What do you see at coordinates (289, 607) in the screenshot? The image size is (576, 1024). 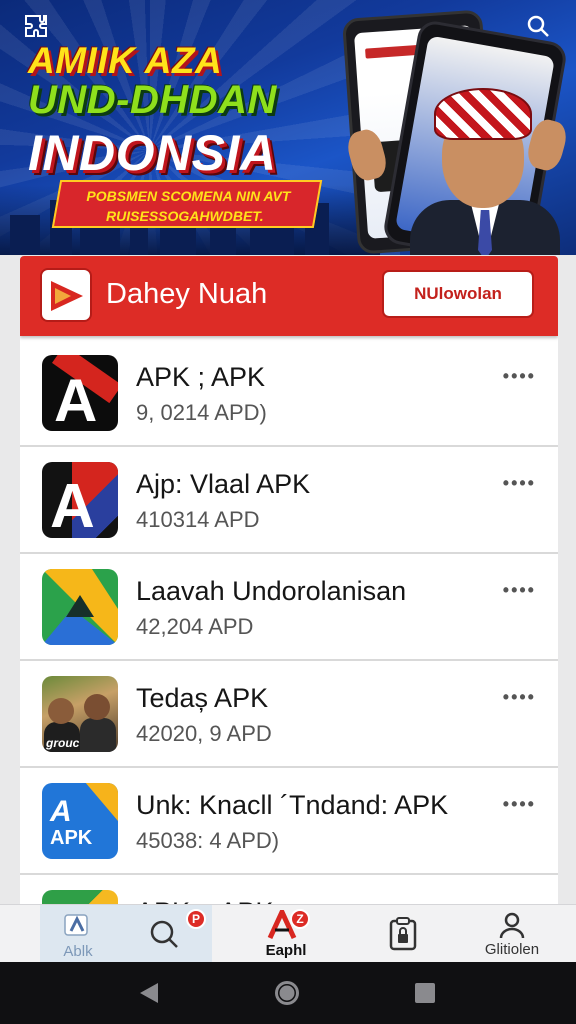 I see `list-item: Laavah Undorolanisan 42,204 APD ••••` at bounding box center [289, 607].